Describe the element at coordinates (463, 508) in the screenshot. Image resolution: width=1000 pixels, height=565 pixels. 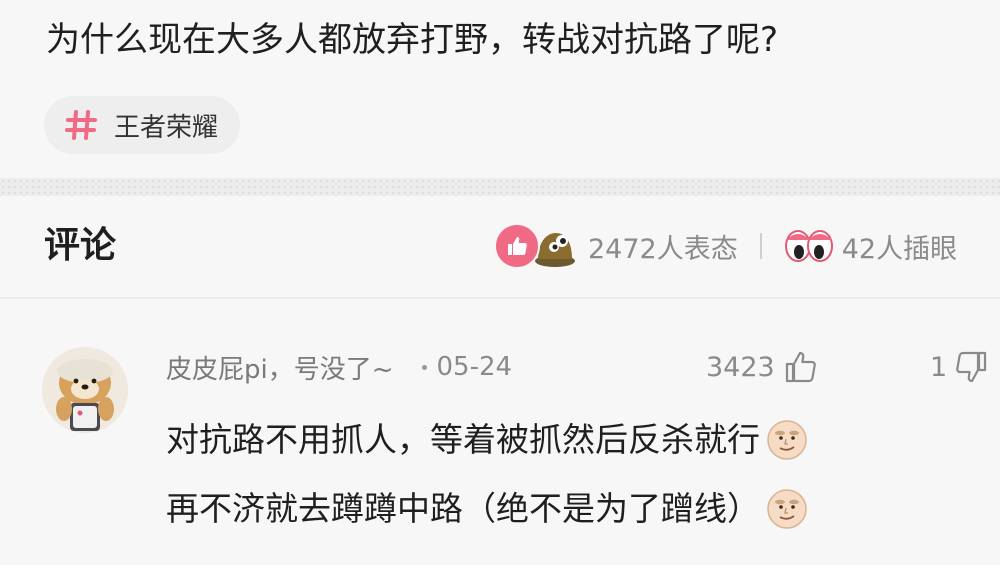
I see `comment-text: 再不济就去蹲蹲中路（绝不是为了蹭线）` at that location.